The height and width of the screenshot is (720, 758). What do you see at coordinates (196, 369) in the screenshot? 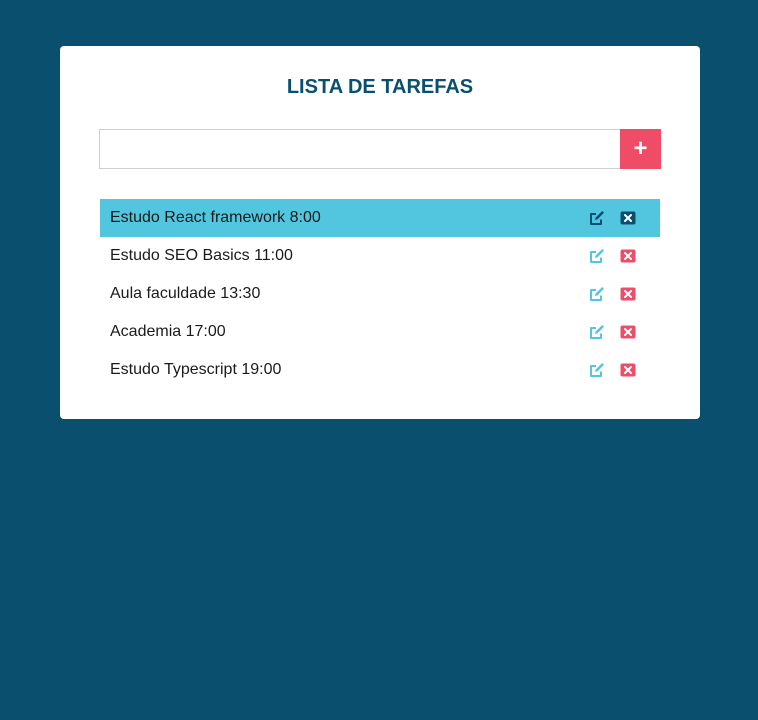
I see `task-label: Estudo Typescript 19:00` at bounding box center [196, 369].